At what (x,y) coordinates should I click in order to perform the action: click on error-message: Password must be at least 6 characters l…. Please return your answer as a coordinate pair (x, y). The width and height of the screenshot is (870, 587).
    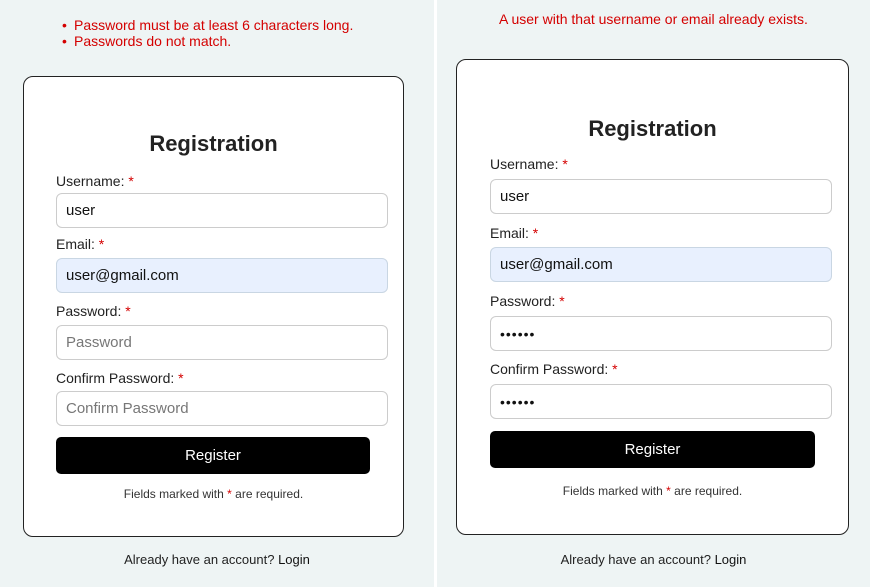
    Looking at the image, I should click on (207, 25).